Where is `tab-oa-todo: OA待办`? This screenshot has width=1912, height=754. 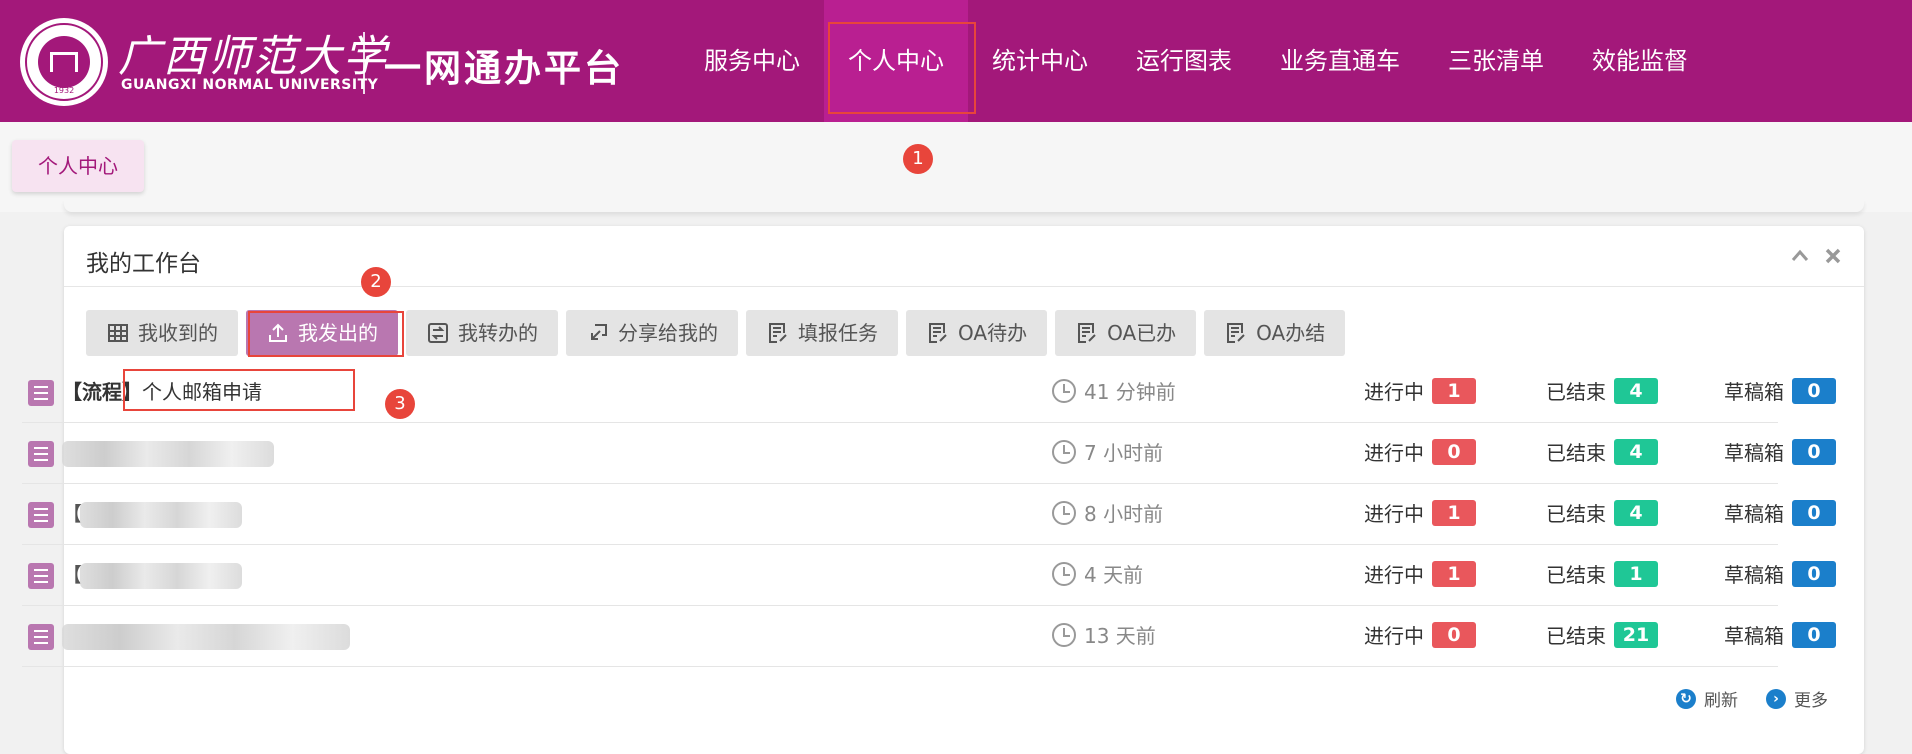 tab-oa-todo: OA待办 is located at coordinates (977, 333).